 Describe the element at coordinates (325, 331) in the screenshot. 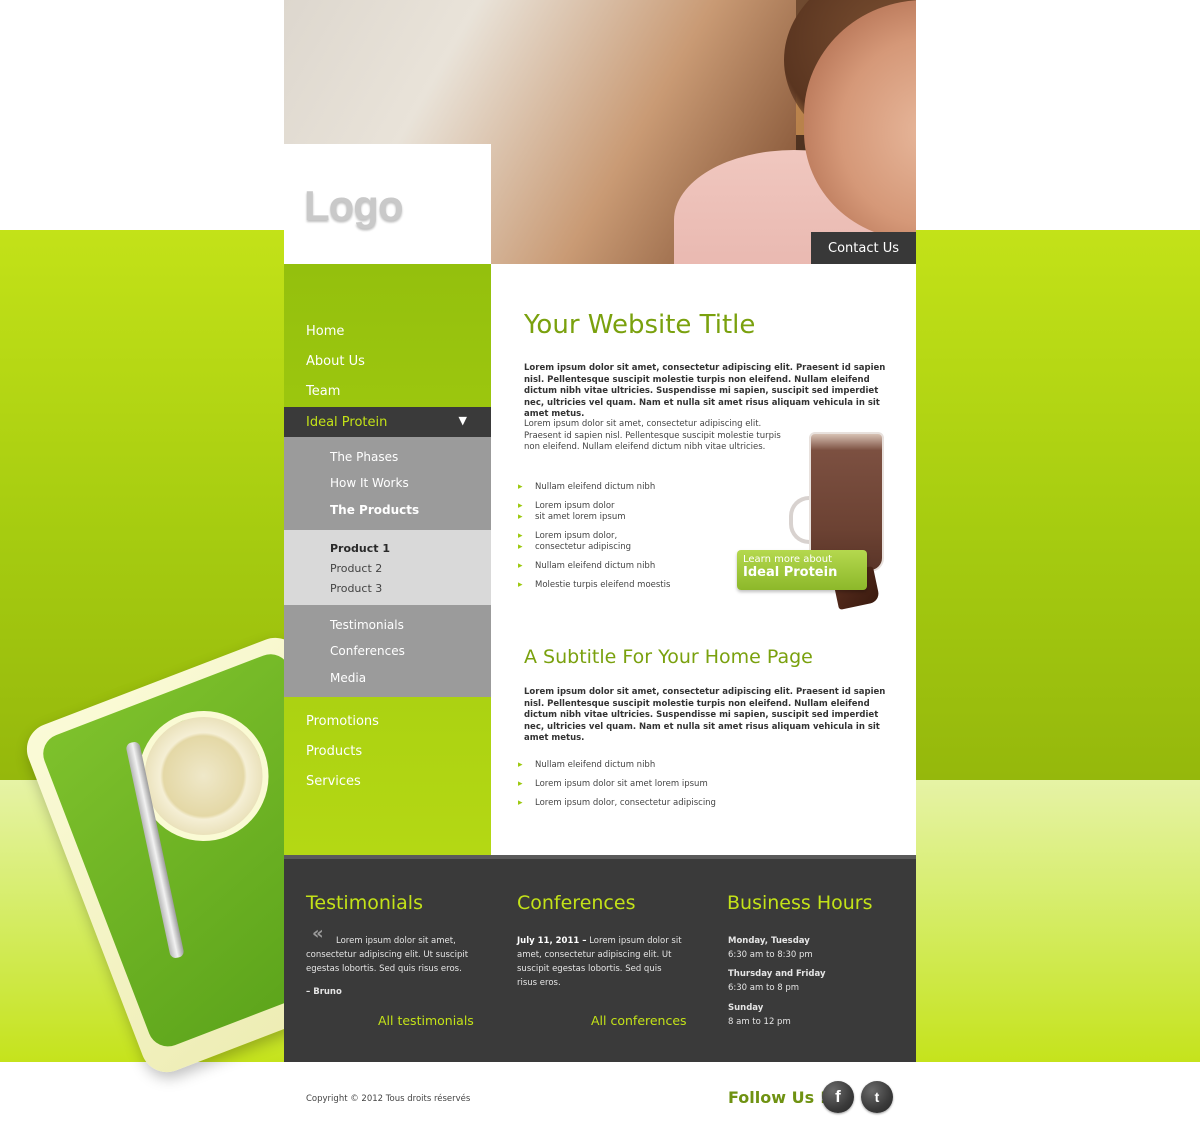

I see `nav-item-home: Home` at that location.